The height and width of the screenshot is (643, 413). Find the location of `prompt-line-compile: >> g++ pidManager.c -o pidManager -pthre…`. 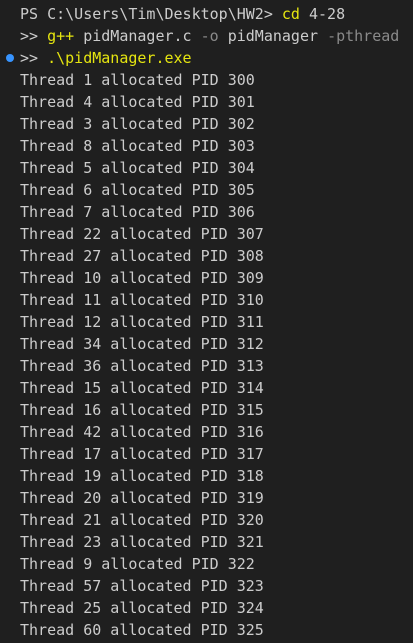

prompt-line-compile: >> g++ pidManager.c -o pidManager -pthre… is located at coordinates (206, 36).